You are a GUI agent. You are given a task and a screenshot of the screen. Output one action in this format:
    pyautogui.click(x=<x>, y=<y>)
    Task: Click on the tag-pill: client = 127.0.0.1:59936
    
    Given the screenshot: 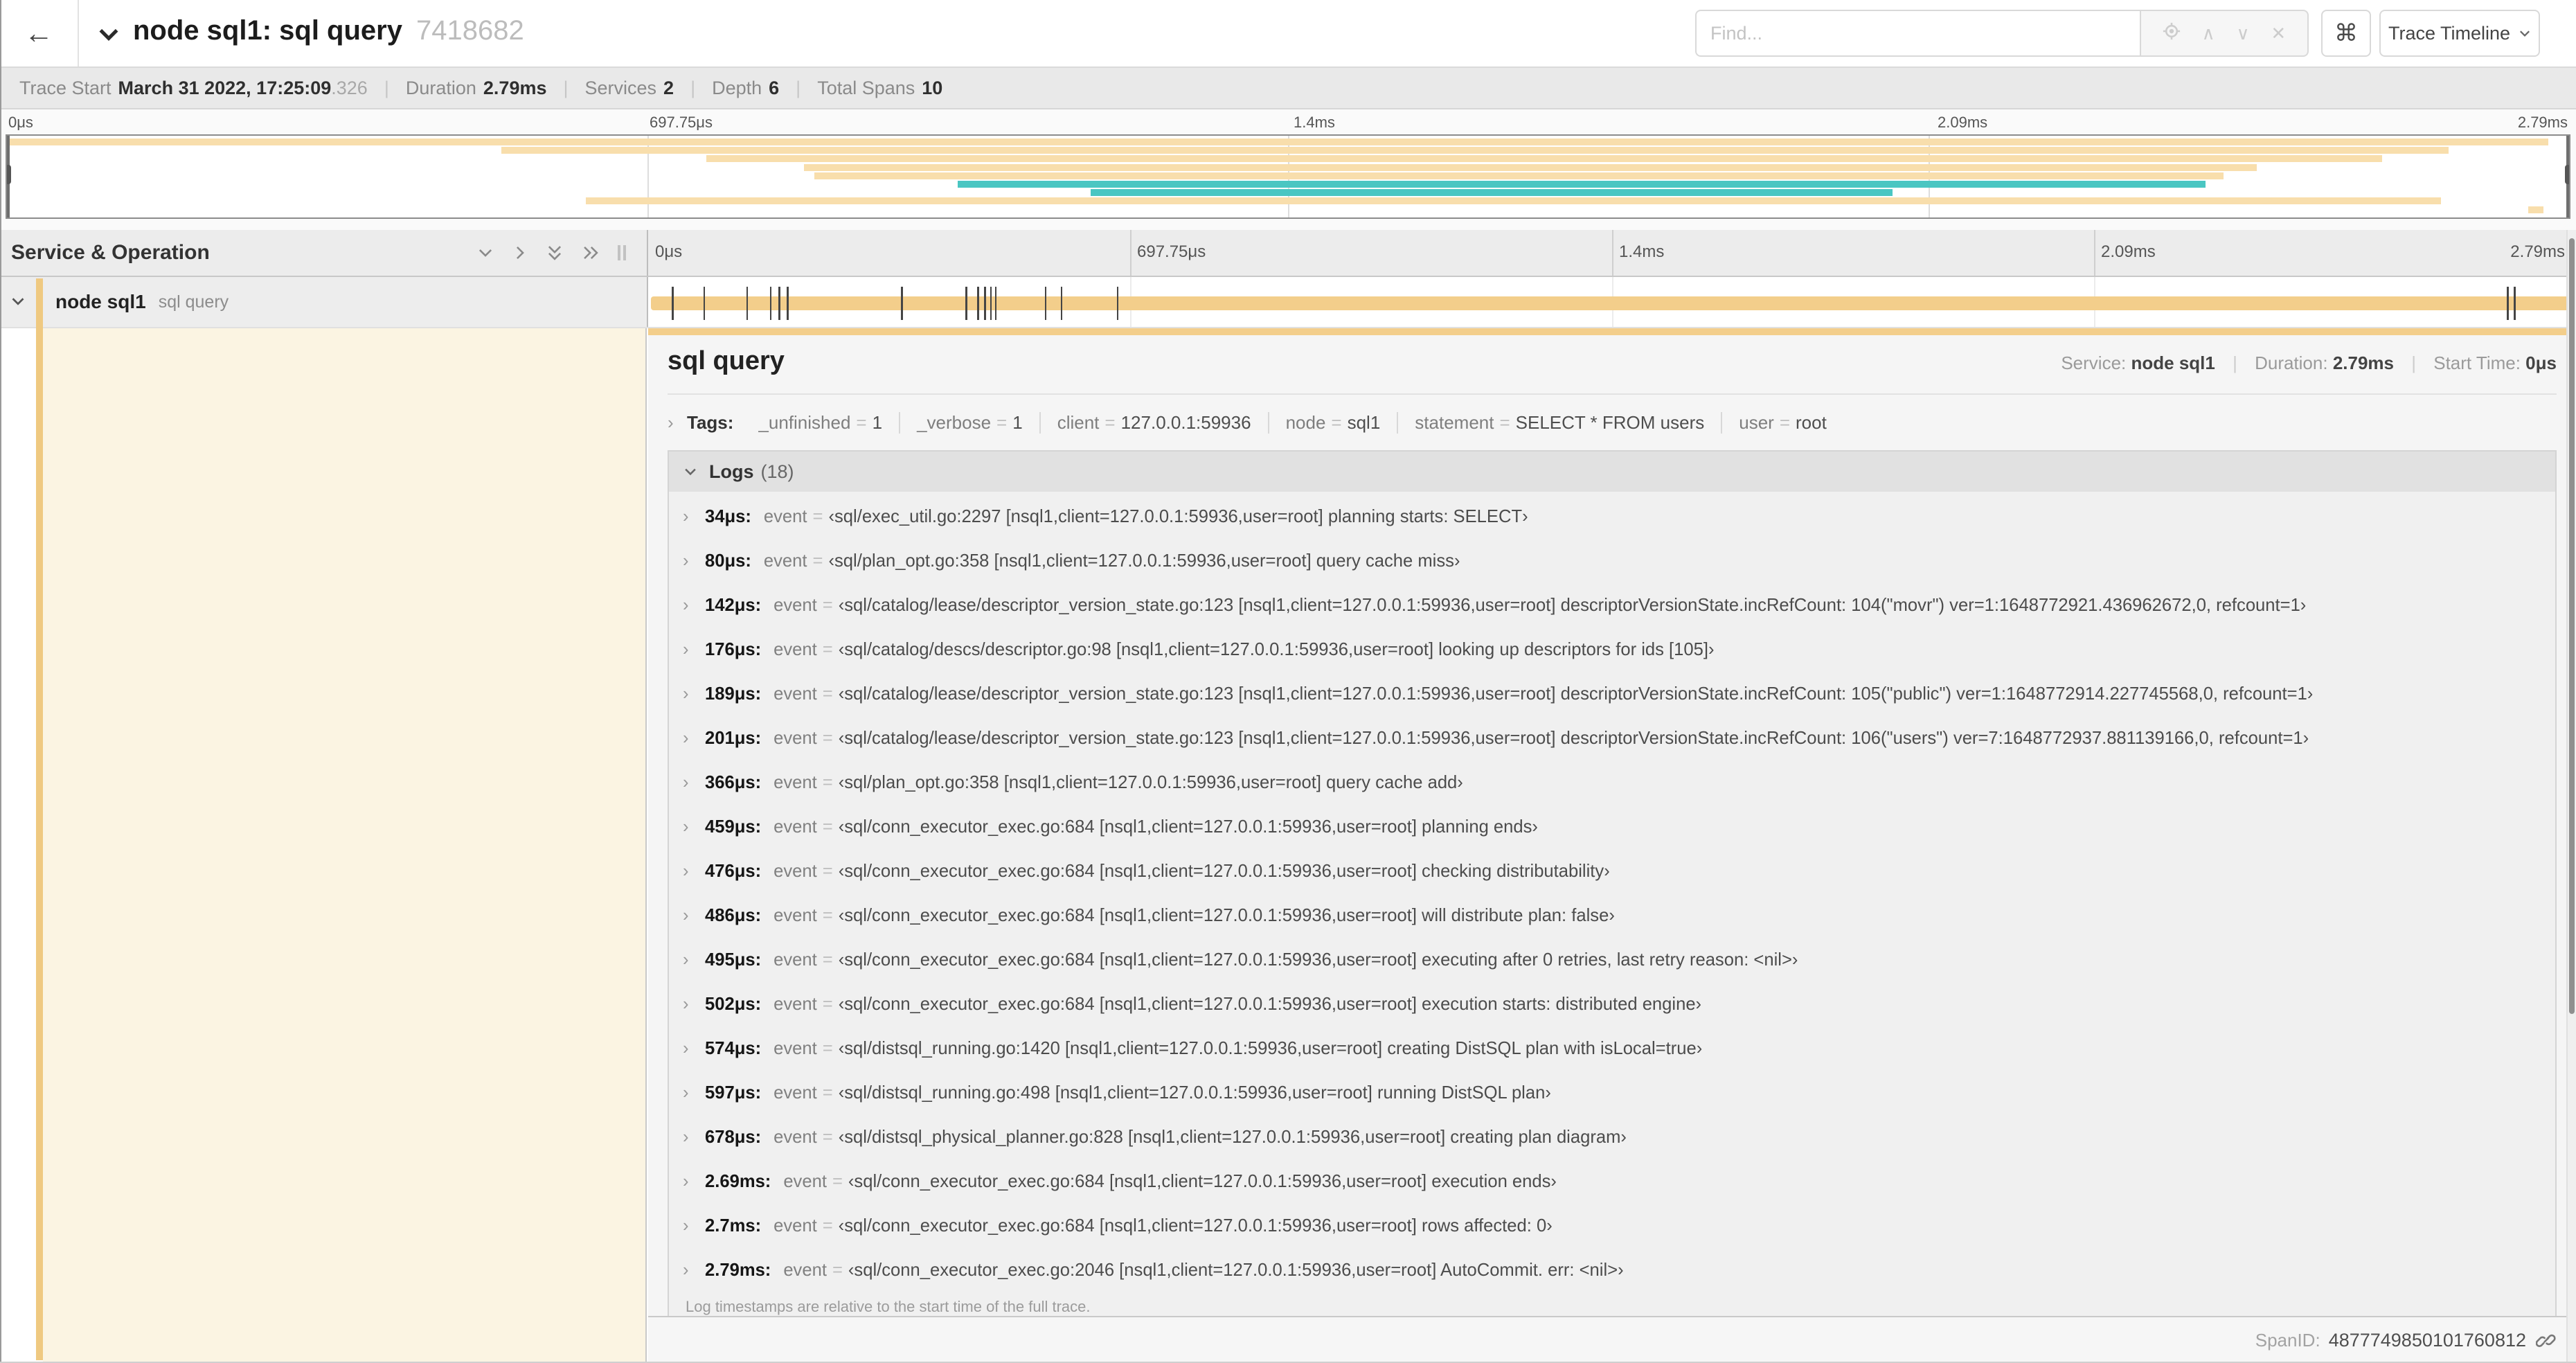 What is the action you would take?
    pyautogui.click(x=1154, y=423)
    